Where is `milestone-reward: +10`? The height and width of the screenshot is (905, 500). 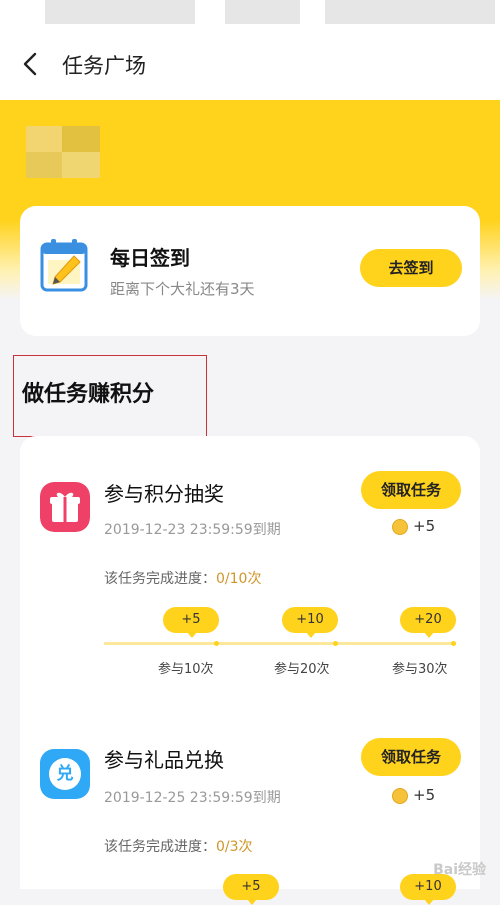 milestone-reward: +10 is located at coordinates (310, 622).